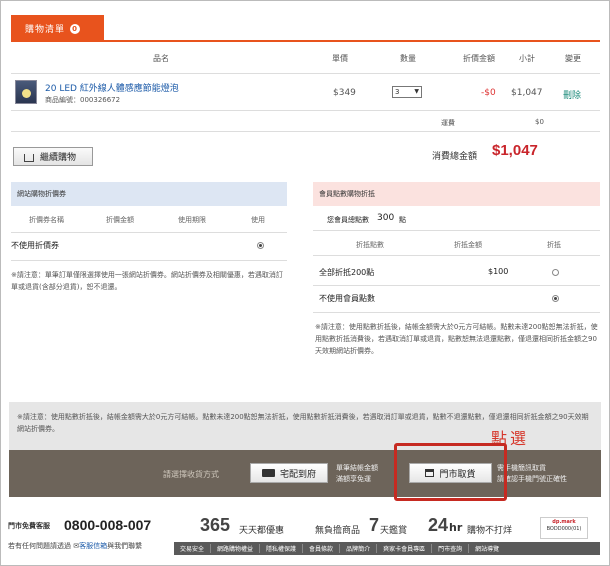 The image size is (610, 566). Describe the element at coordinates (479, 58) in the screenshot. I see `col-discount: 折價金額` at that location.